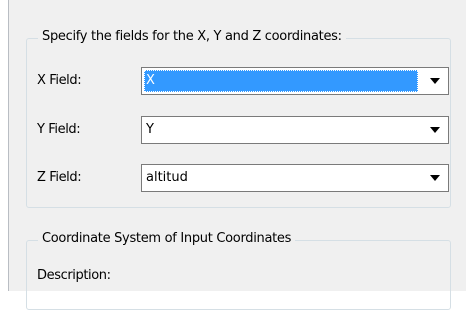 Image resolution: width=466 pixels, height=310 pixels. I want to click on z-field-dropdown: altitud, so click(295, 178).